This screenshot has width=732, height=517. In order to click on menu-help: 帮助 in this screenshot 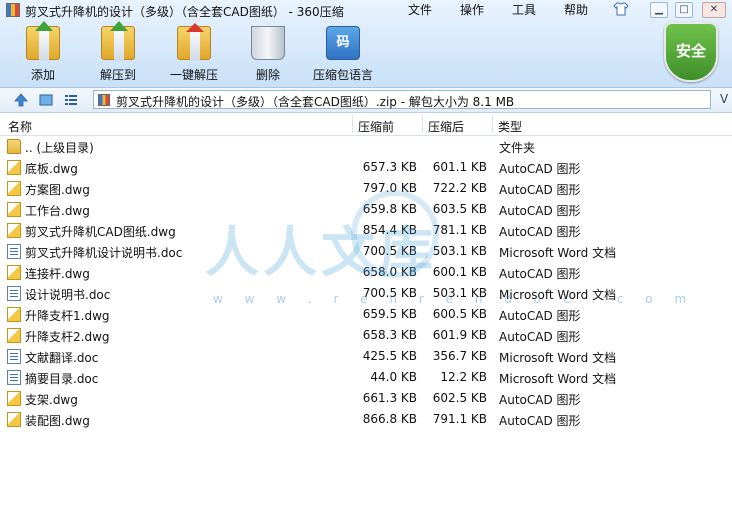, I will do `click(576, 9)`.